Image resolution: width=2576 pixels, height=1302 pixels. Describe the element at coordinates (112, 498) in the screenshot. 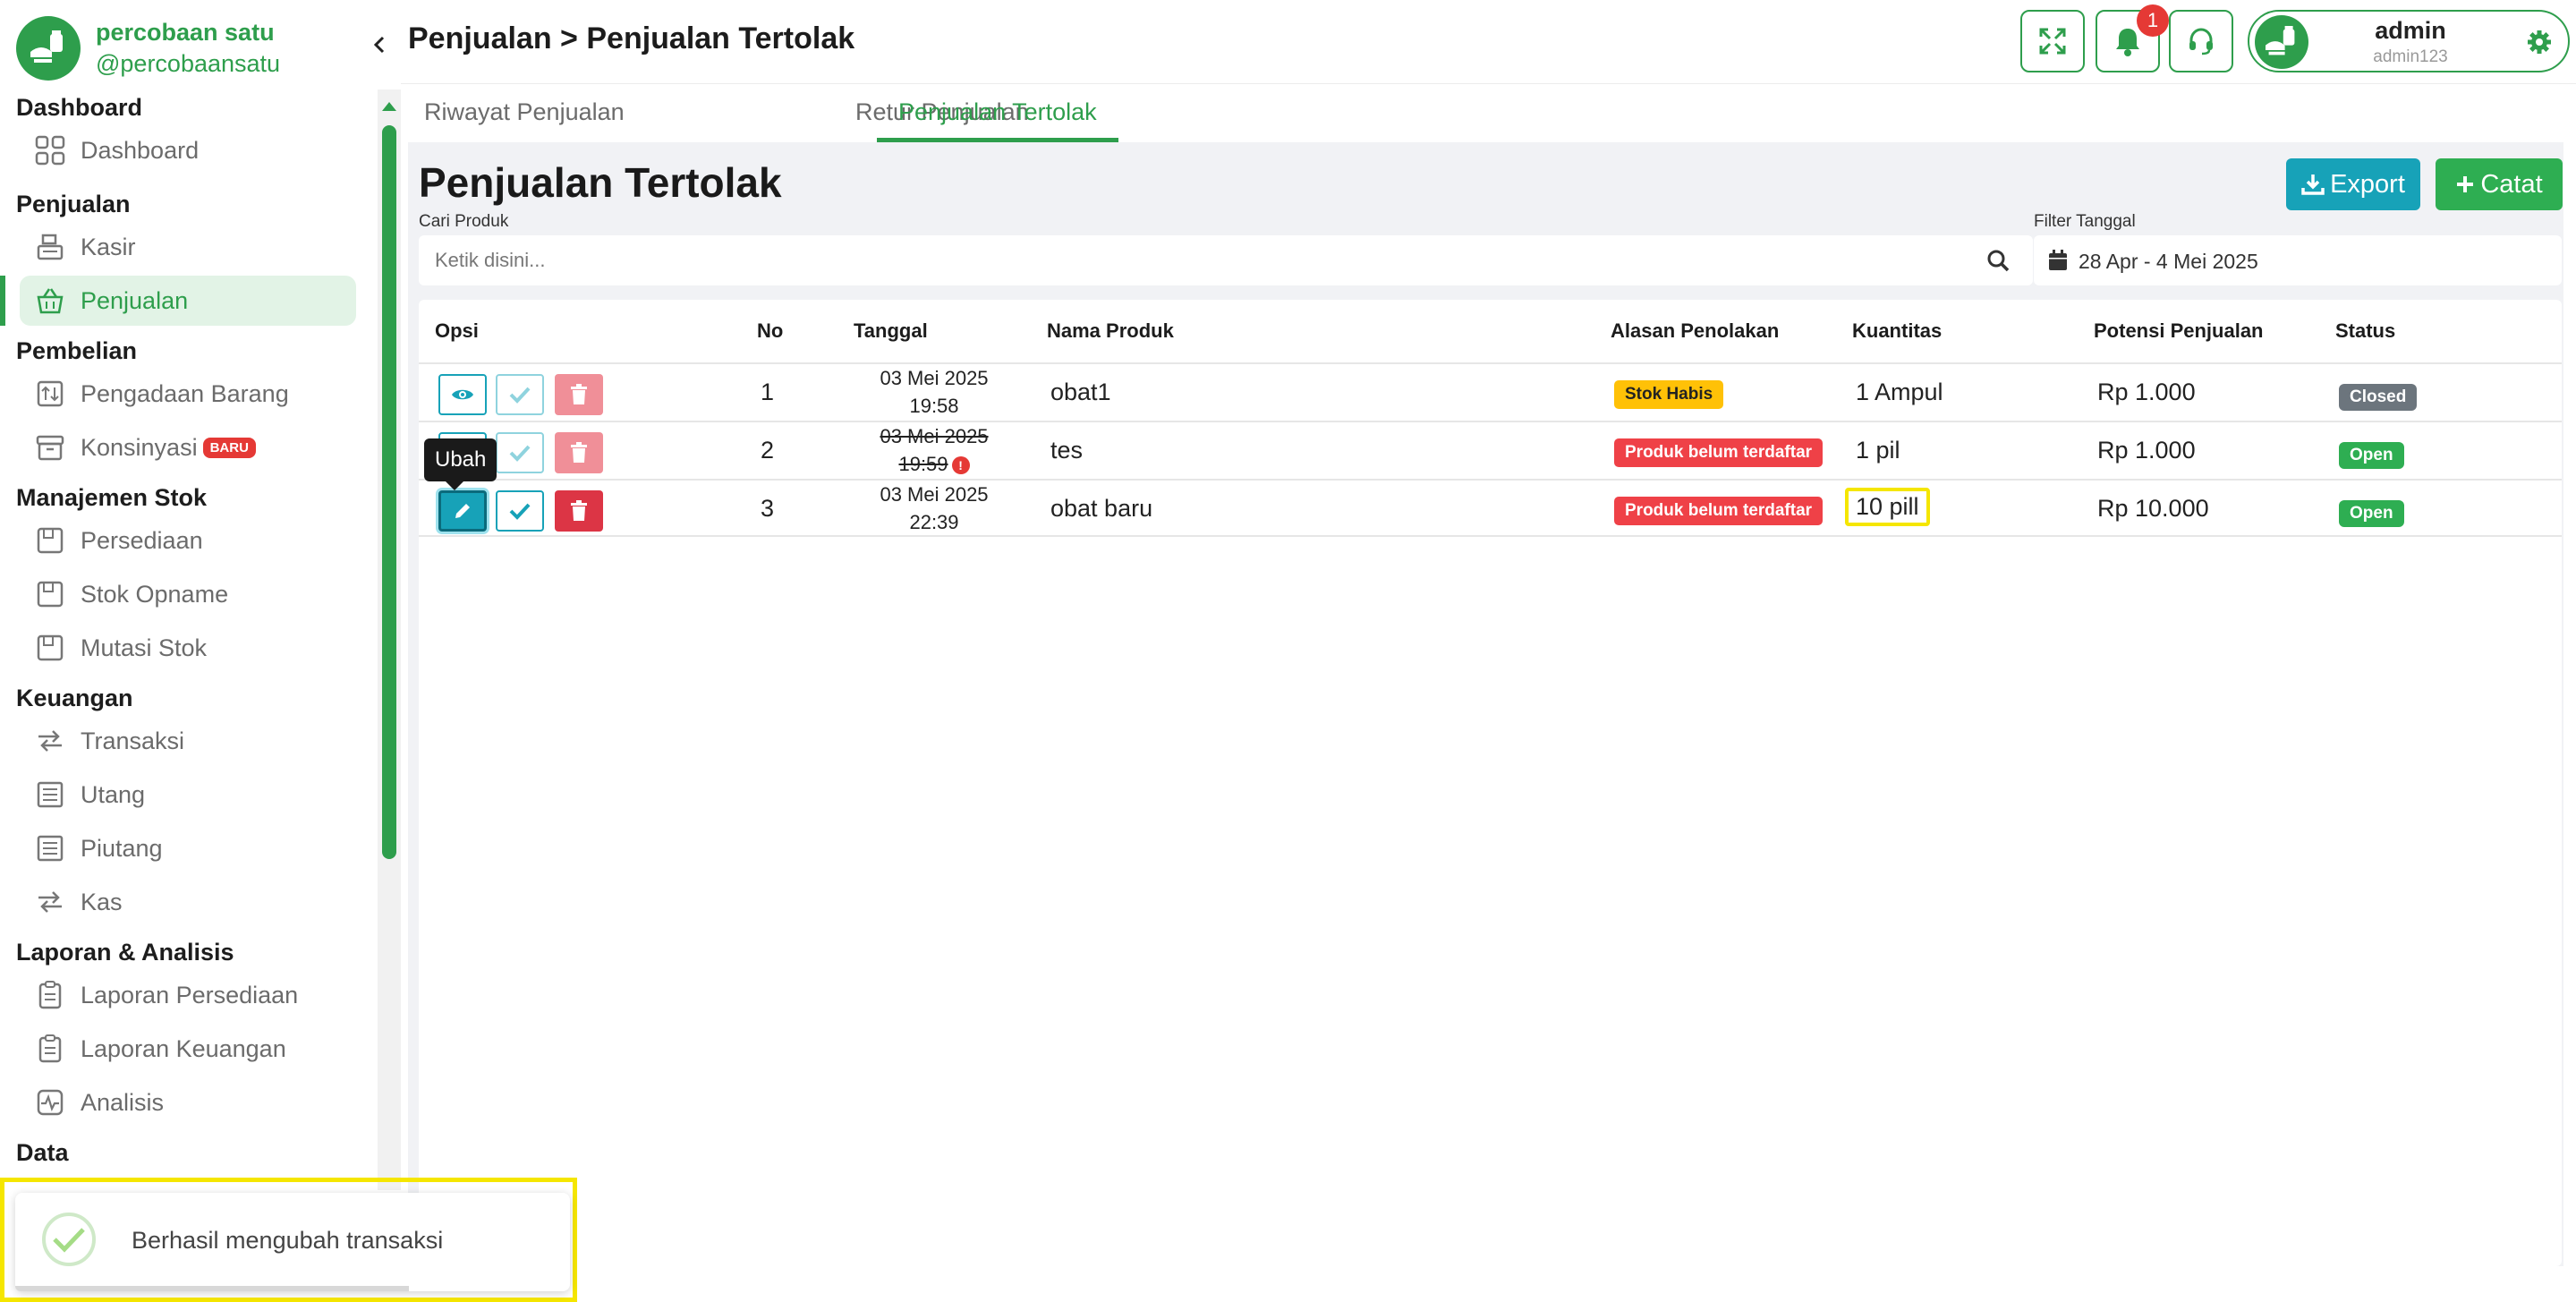

I see `nav-section-manajemen-stok: Manajemen Stok` at that location.